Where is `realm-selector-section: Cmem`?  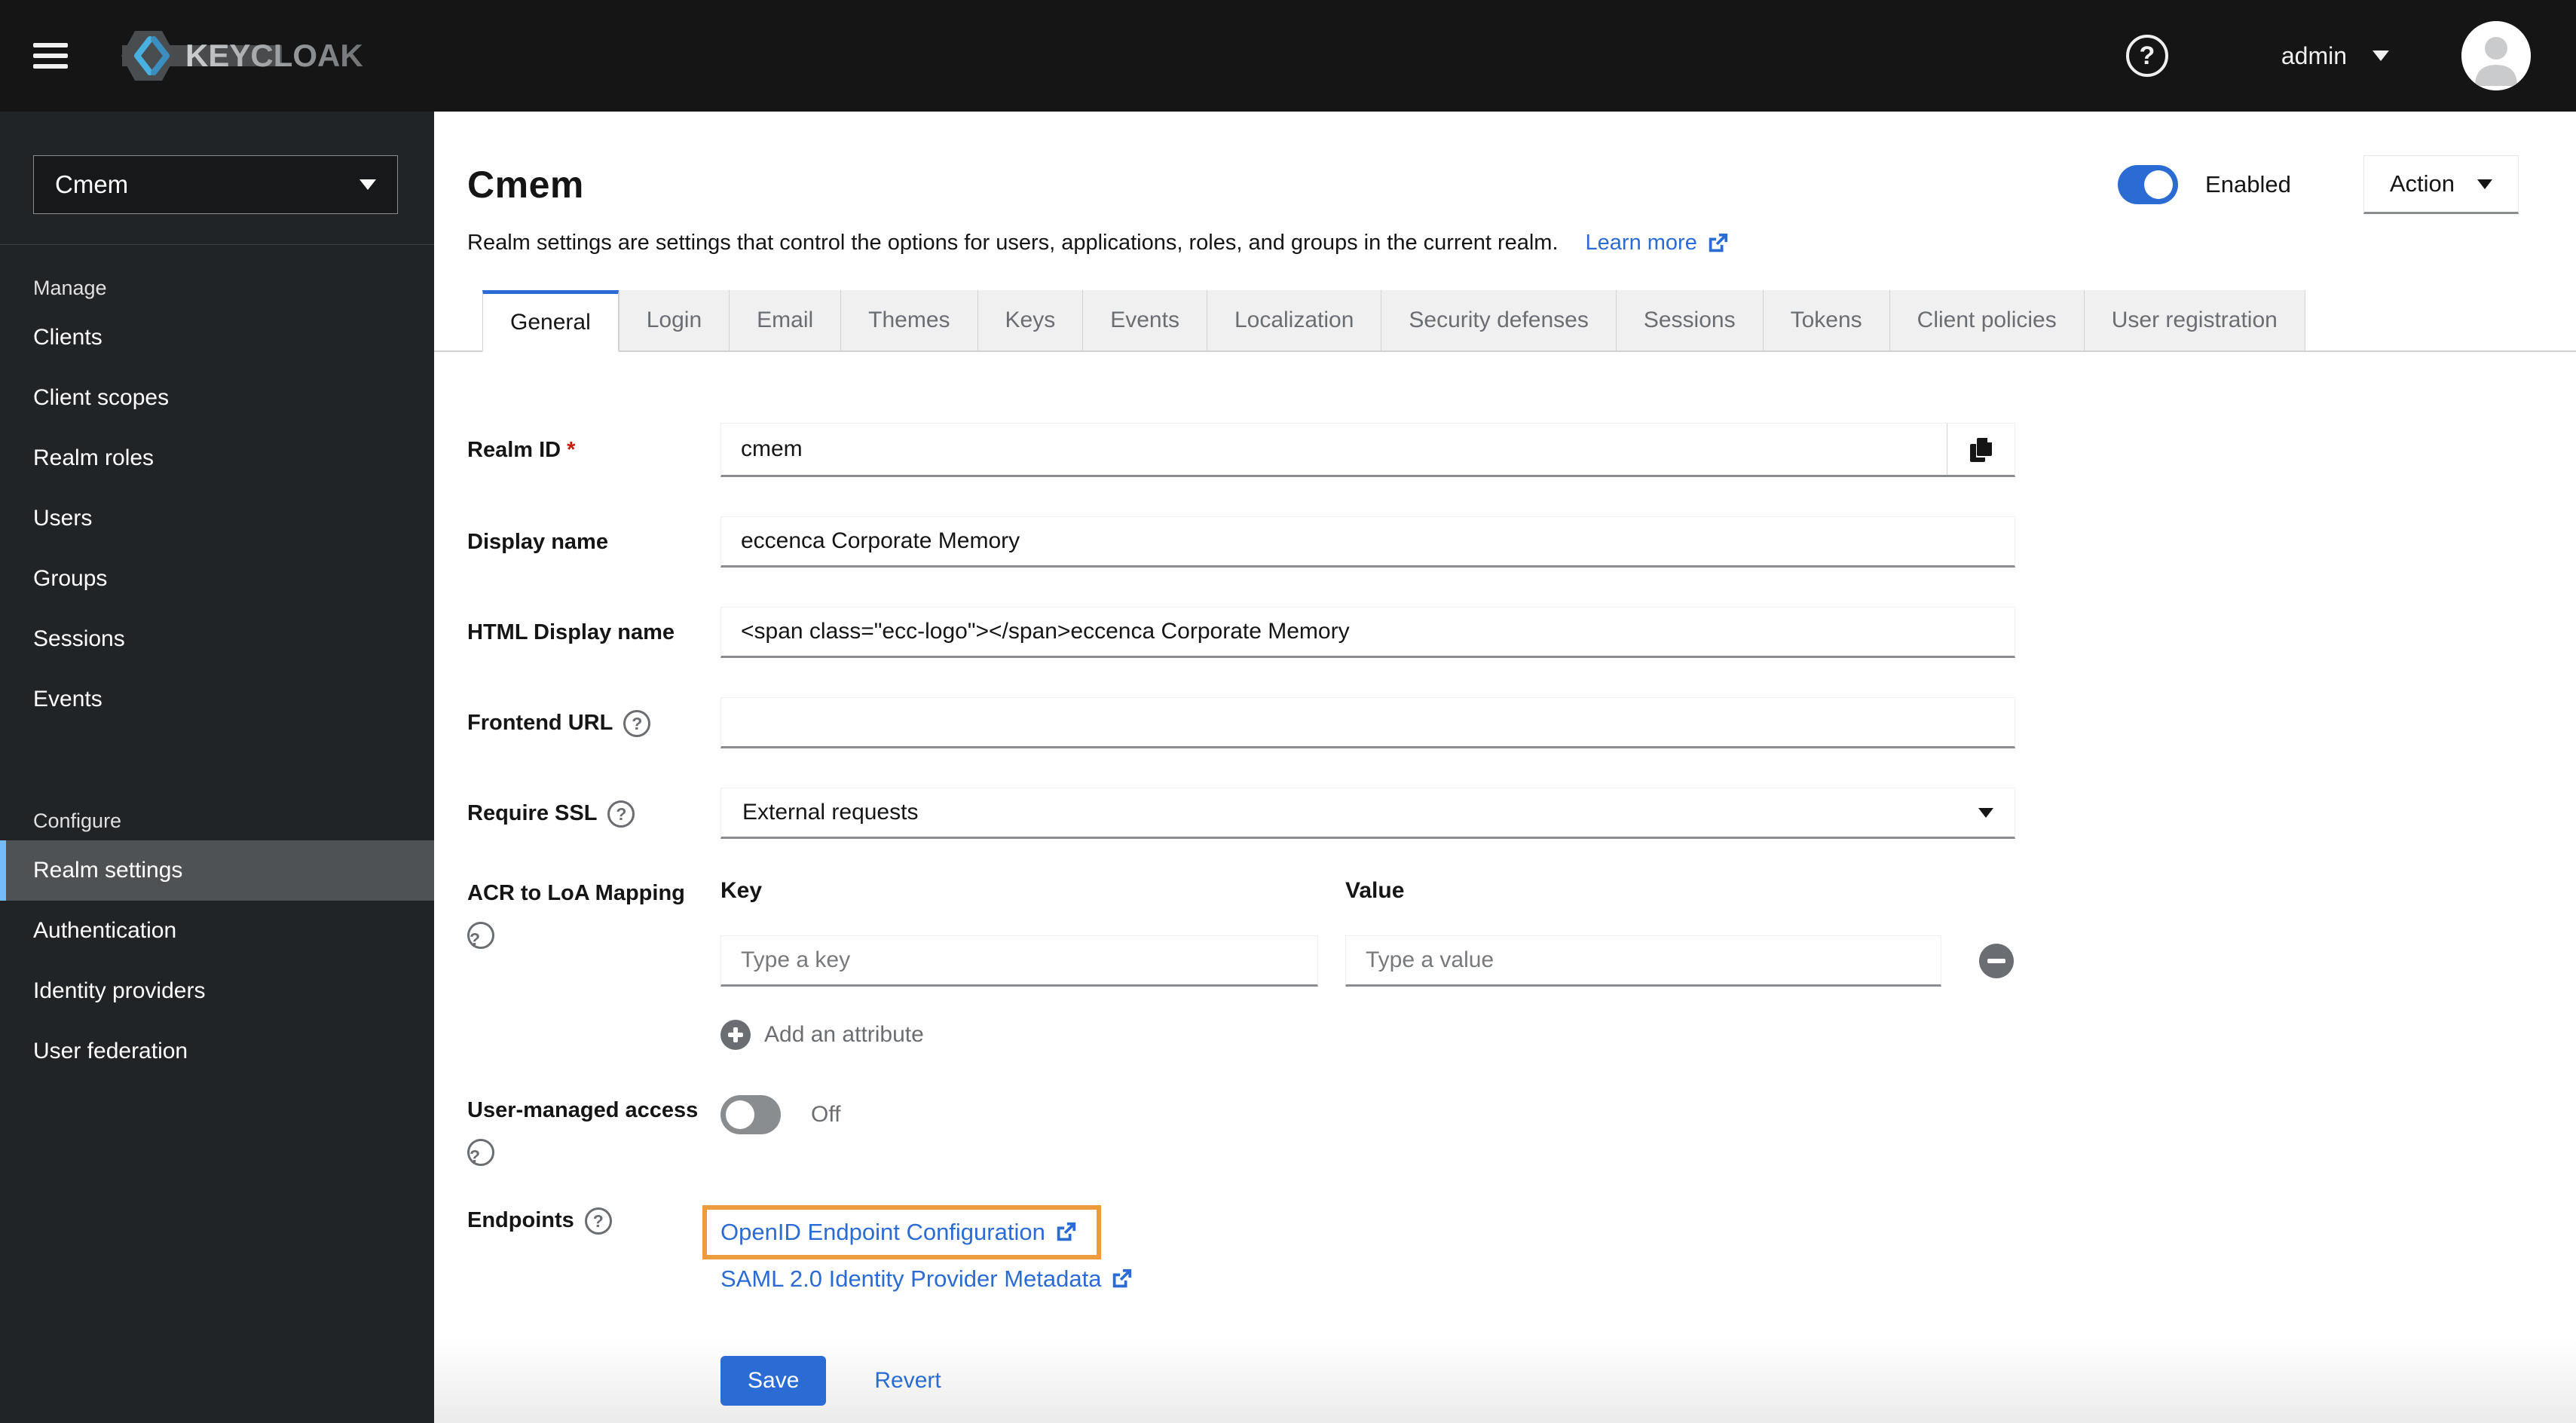 realm-selector-section: Cmem is located at coordinates (217, 178).